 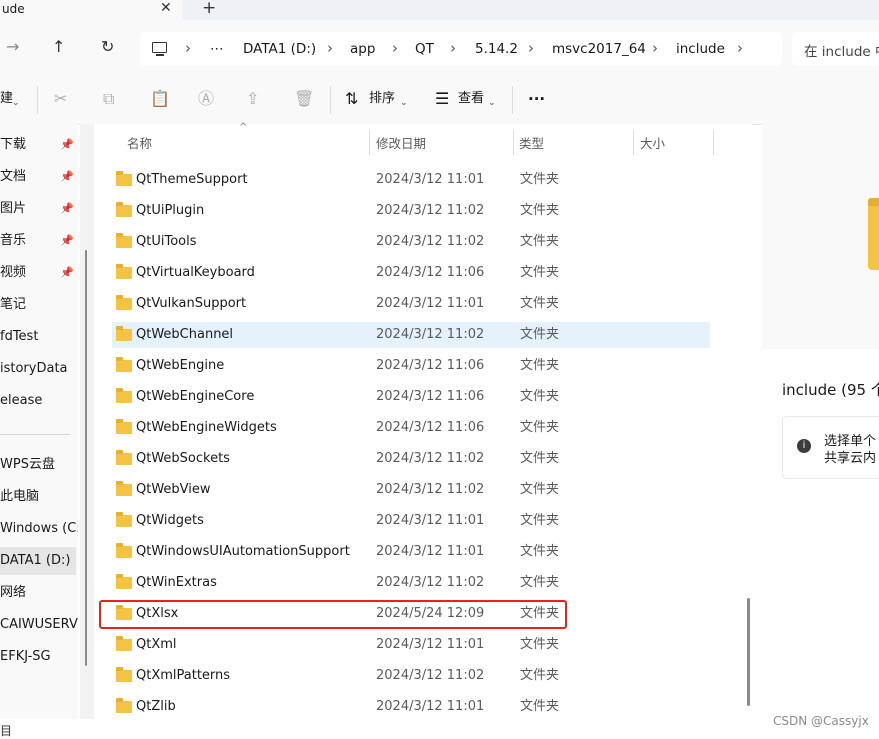 I want to click on breadcrumb-include: include, so click(x=700, y=49).